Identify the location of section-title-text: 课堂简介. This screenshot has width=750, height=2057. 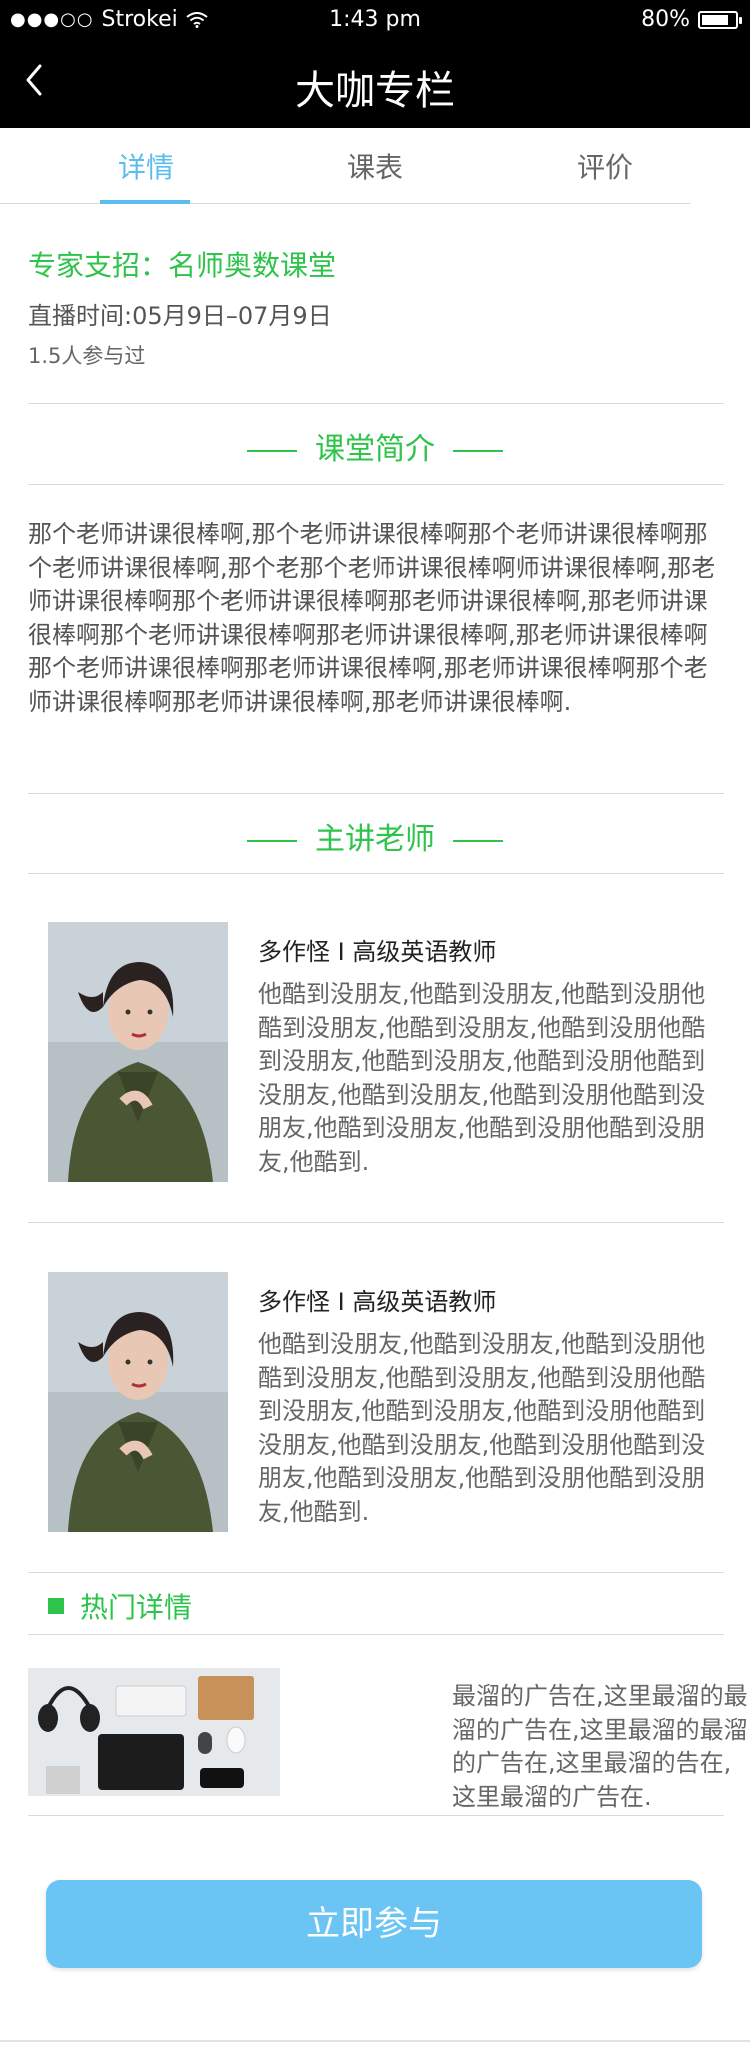
(375, 449).